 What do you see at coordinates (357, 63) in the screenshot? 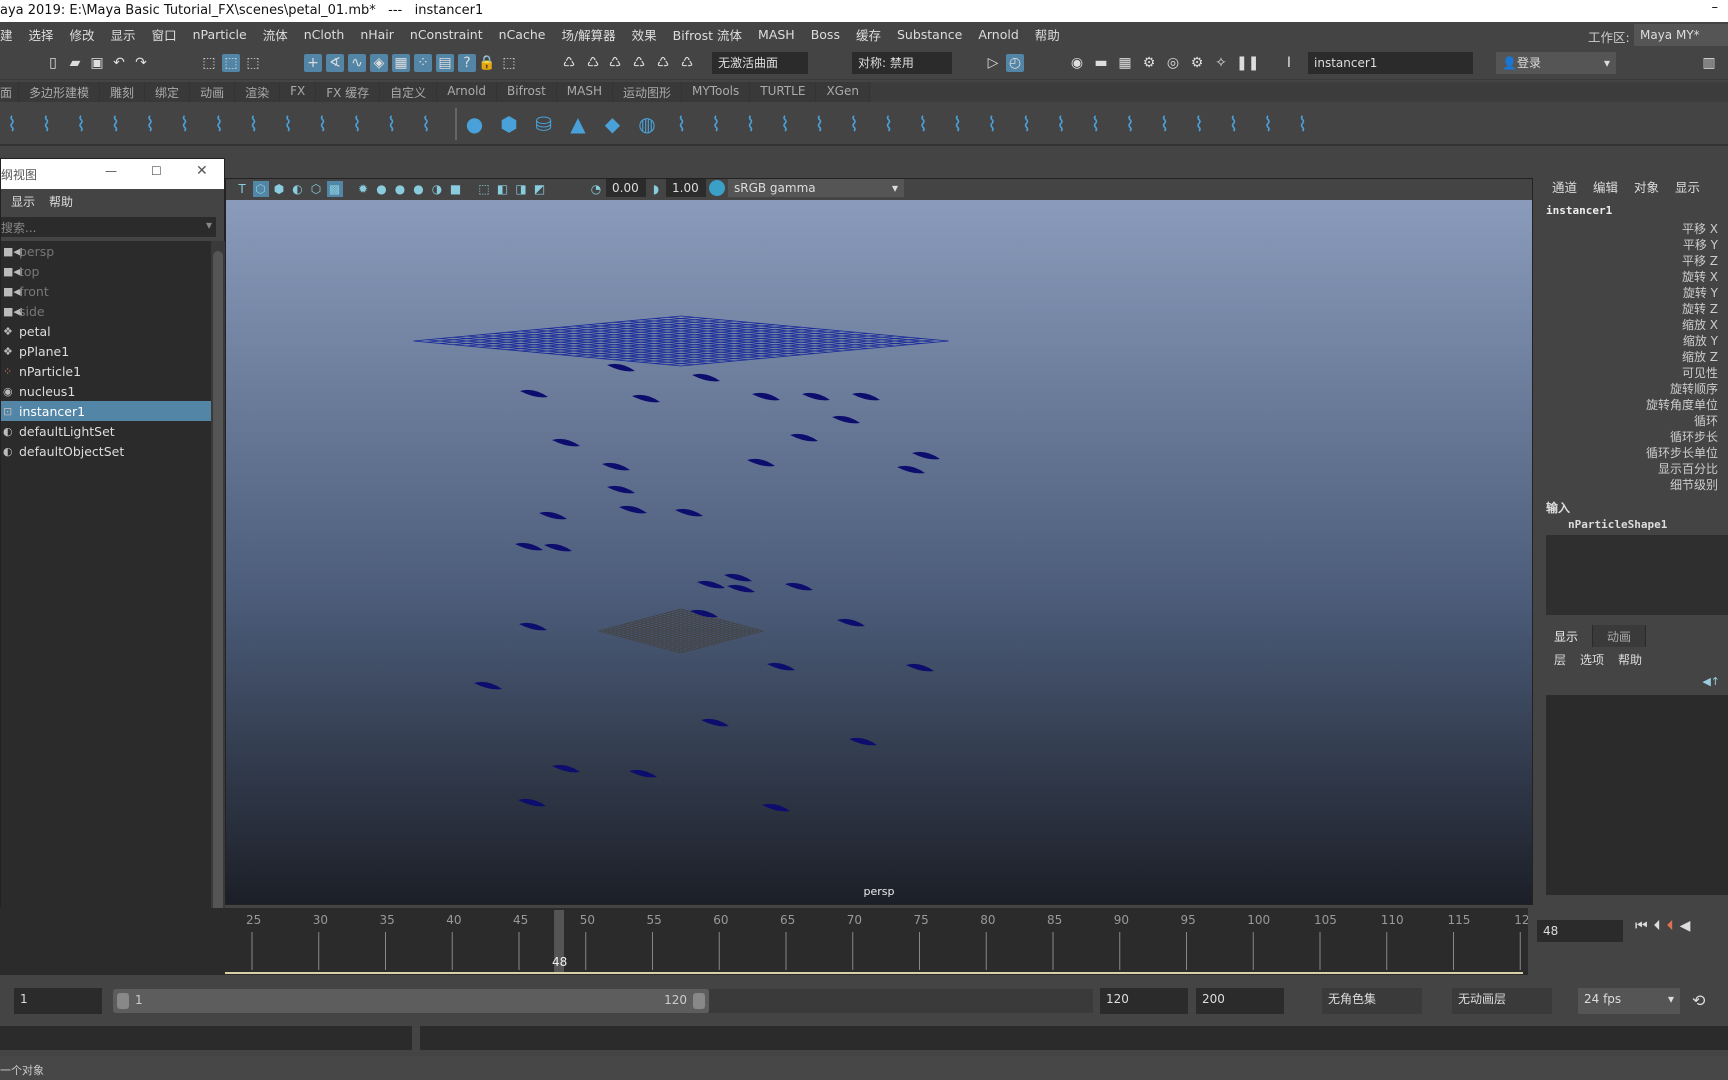
I see `snap-point-icon: ∿` at bounding box center [357, 63].